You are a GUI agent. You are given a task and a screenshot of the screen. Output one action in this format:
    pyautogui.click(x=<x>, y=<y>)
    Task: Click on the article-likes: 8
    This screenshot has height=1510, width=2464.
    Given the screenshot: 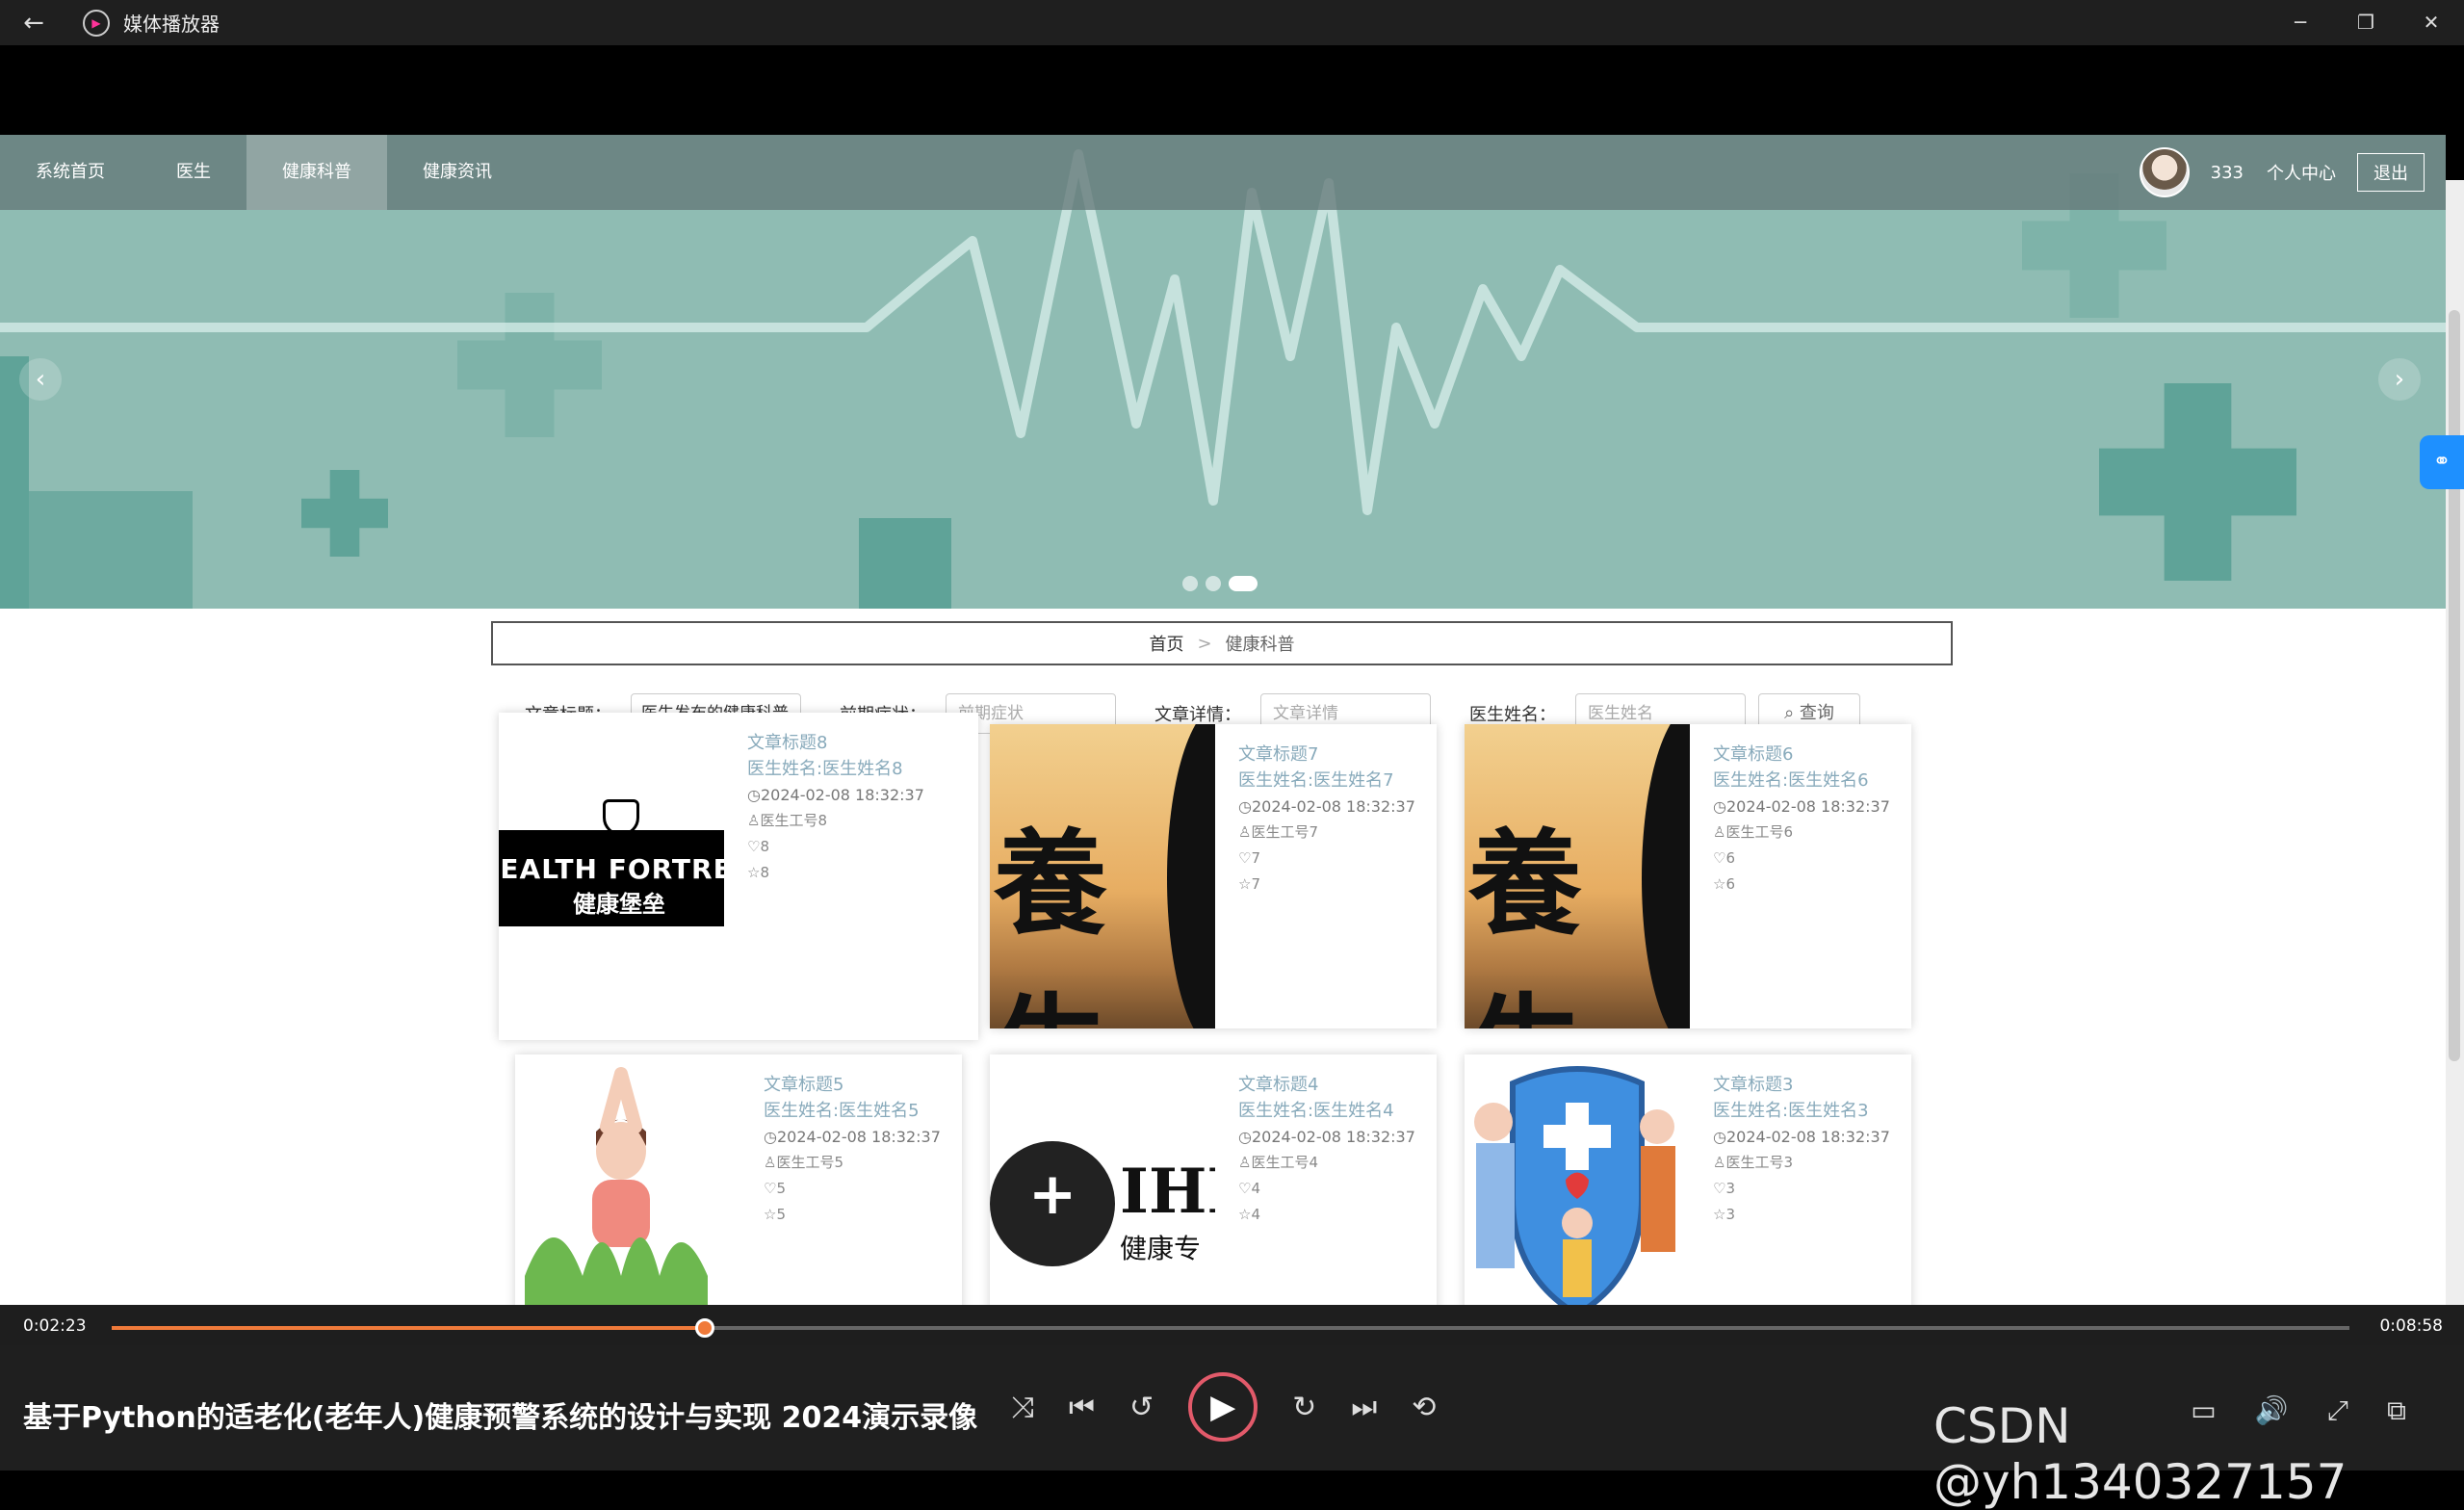 What is the action you would take?
    pyautogui.click(x=764, y=846)
    